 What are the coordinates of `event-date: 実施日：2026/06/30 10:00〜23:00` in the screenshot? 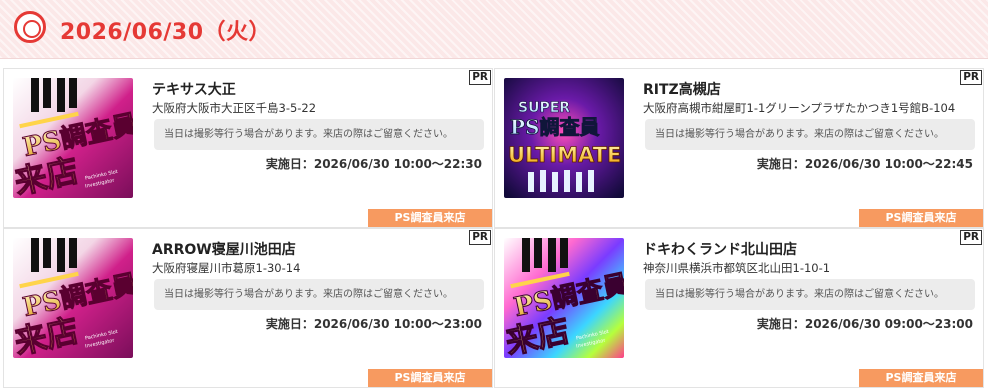 It's located at (373, 324).